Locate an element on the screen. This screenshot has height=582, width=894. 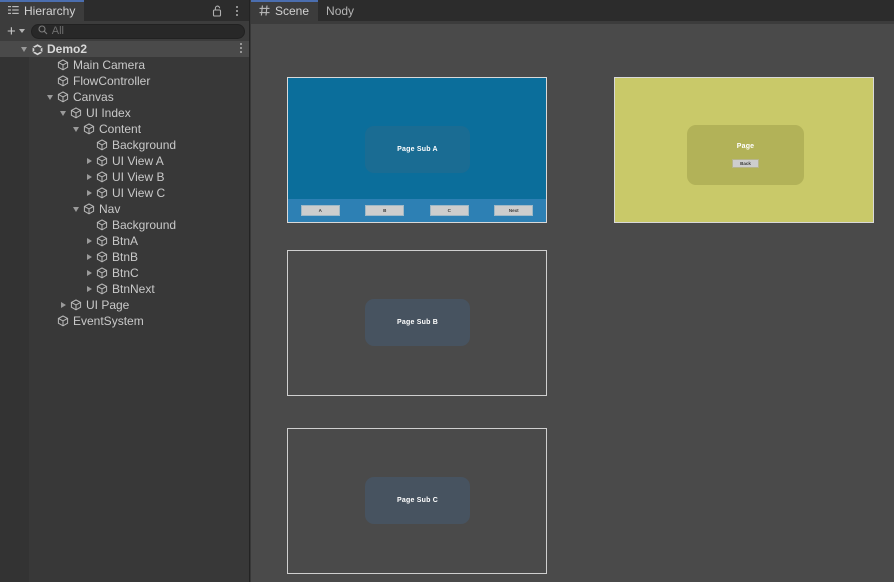
nav-button-b: B is located at coordinates (385, 210).